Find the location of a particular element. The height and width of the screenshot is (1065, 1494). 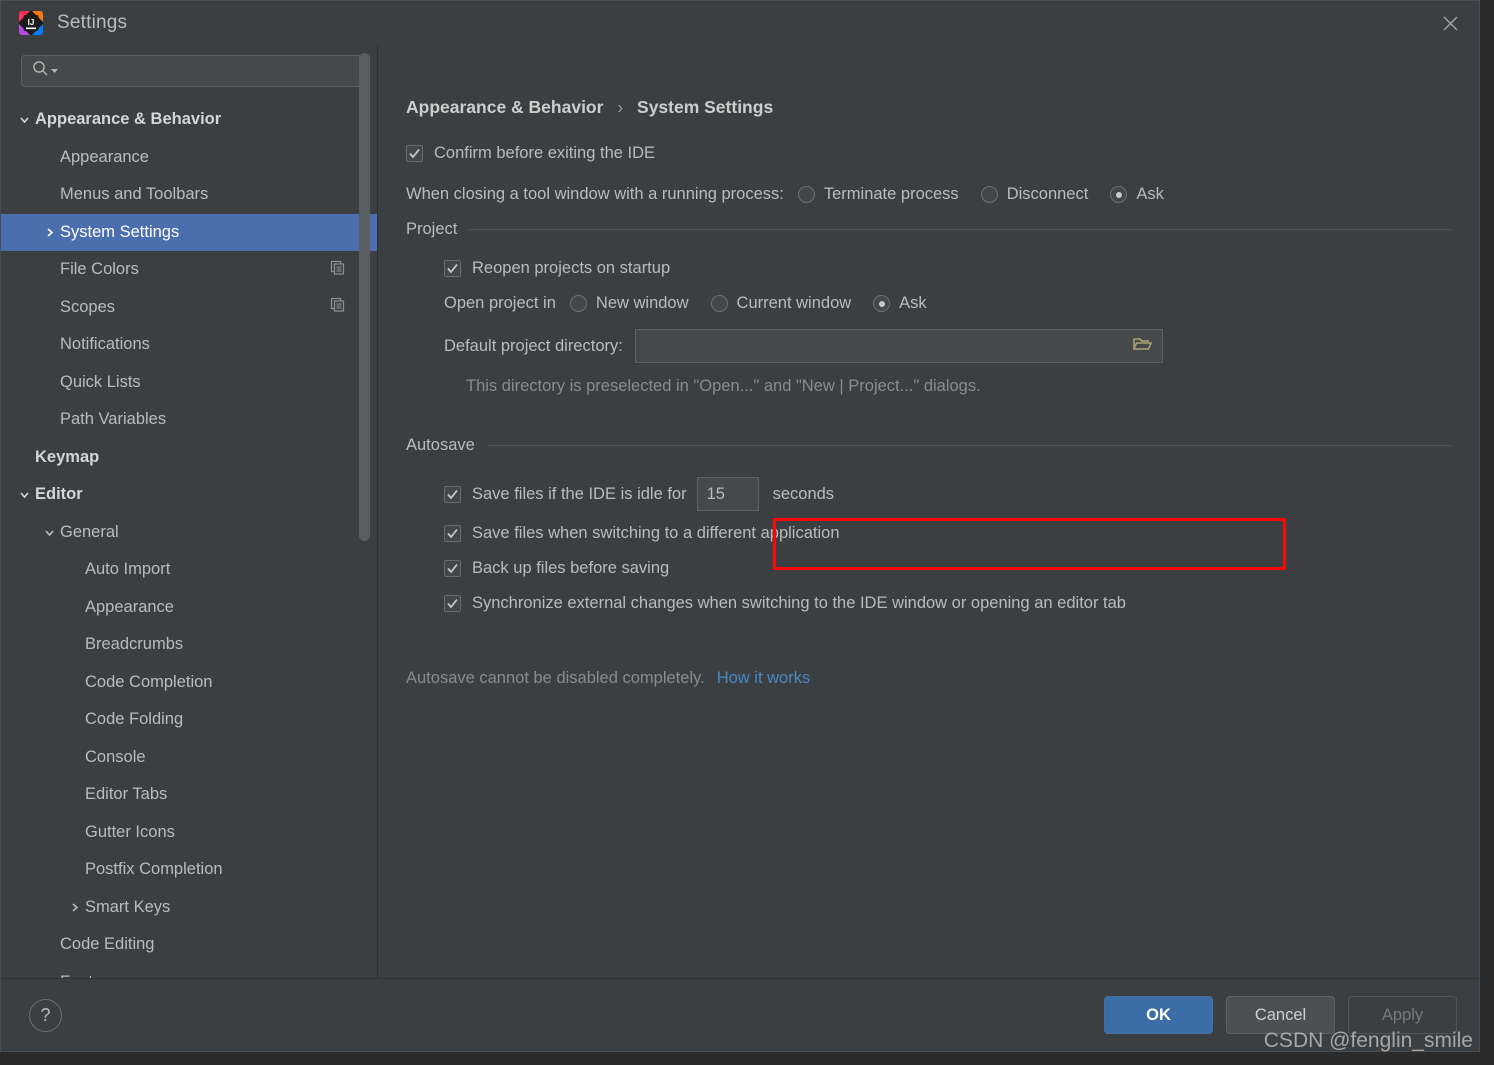

radio-terminate-process is located at coordinates (806, 194).